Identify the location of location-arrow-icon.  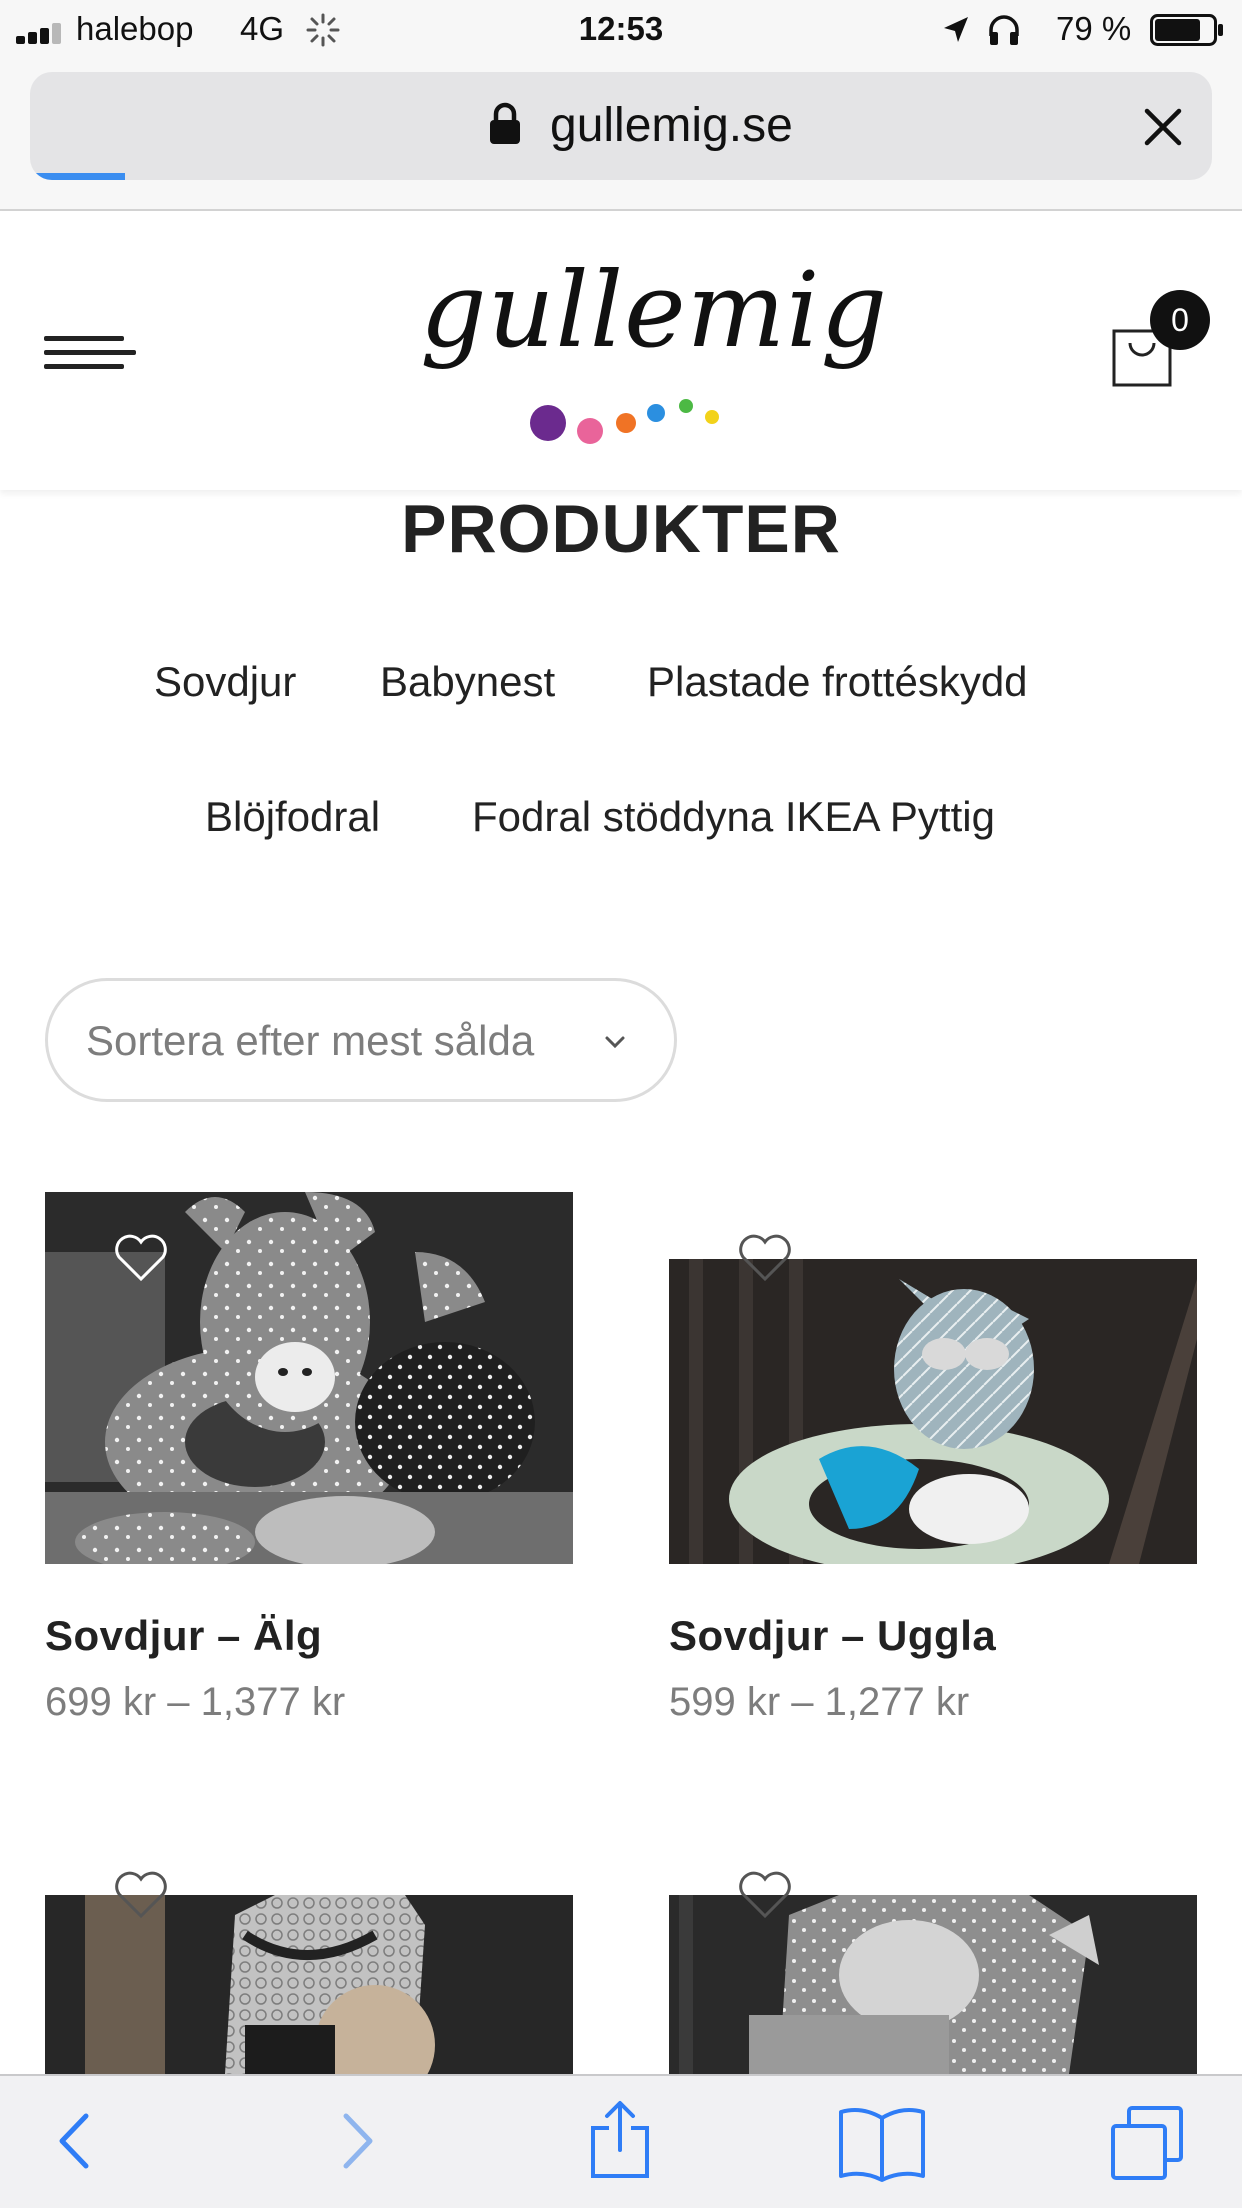
(956, 29).